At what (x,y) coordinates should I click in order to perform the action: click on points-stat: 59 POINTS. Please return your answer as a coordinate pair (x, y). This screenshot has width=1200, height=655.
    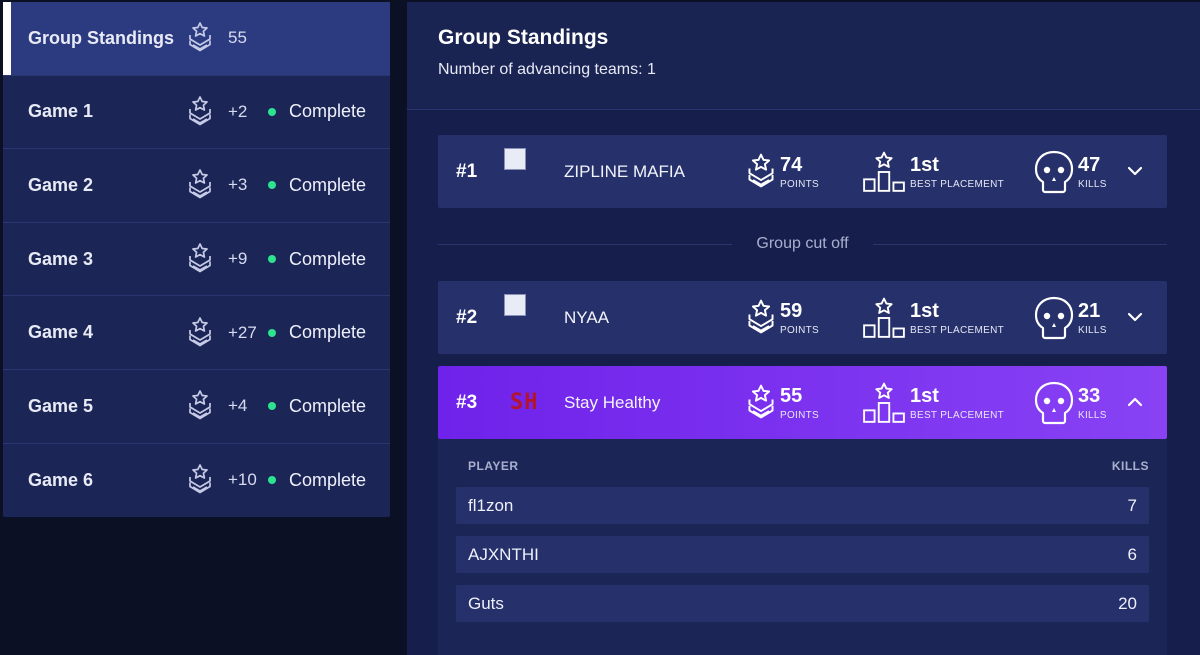
    Looking at the image, I should click on (782, 318).